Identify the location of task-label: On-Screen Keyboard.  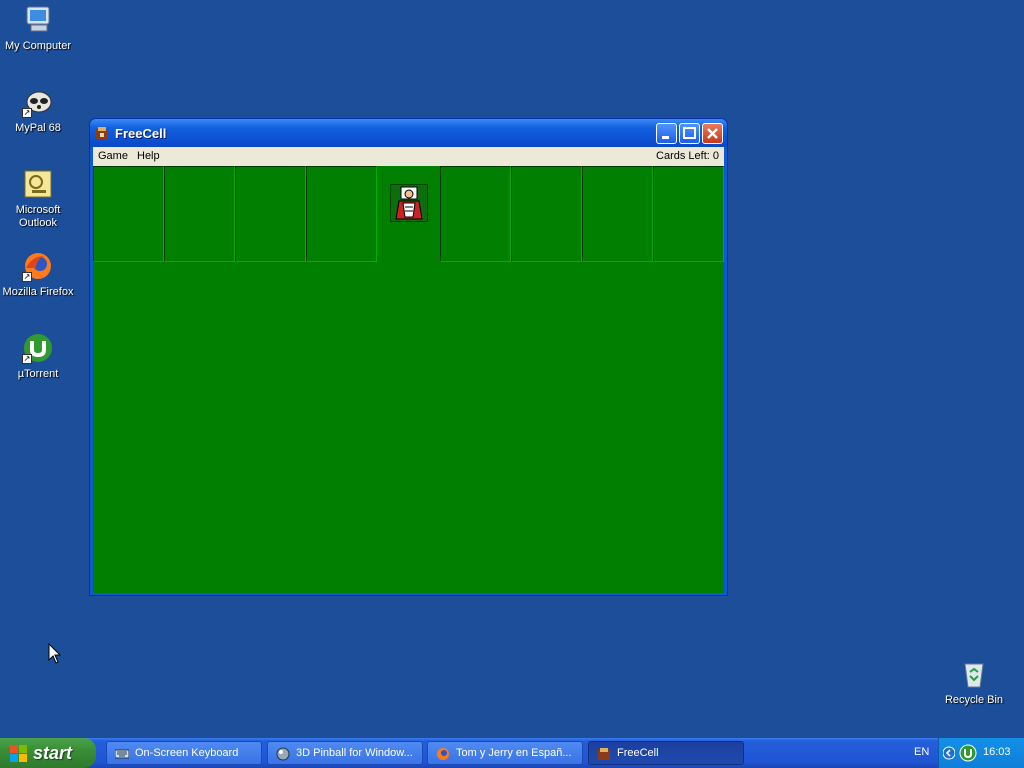
(187, 753).